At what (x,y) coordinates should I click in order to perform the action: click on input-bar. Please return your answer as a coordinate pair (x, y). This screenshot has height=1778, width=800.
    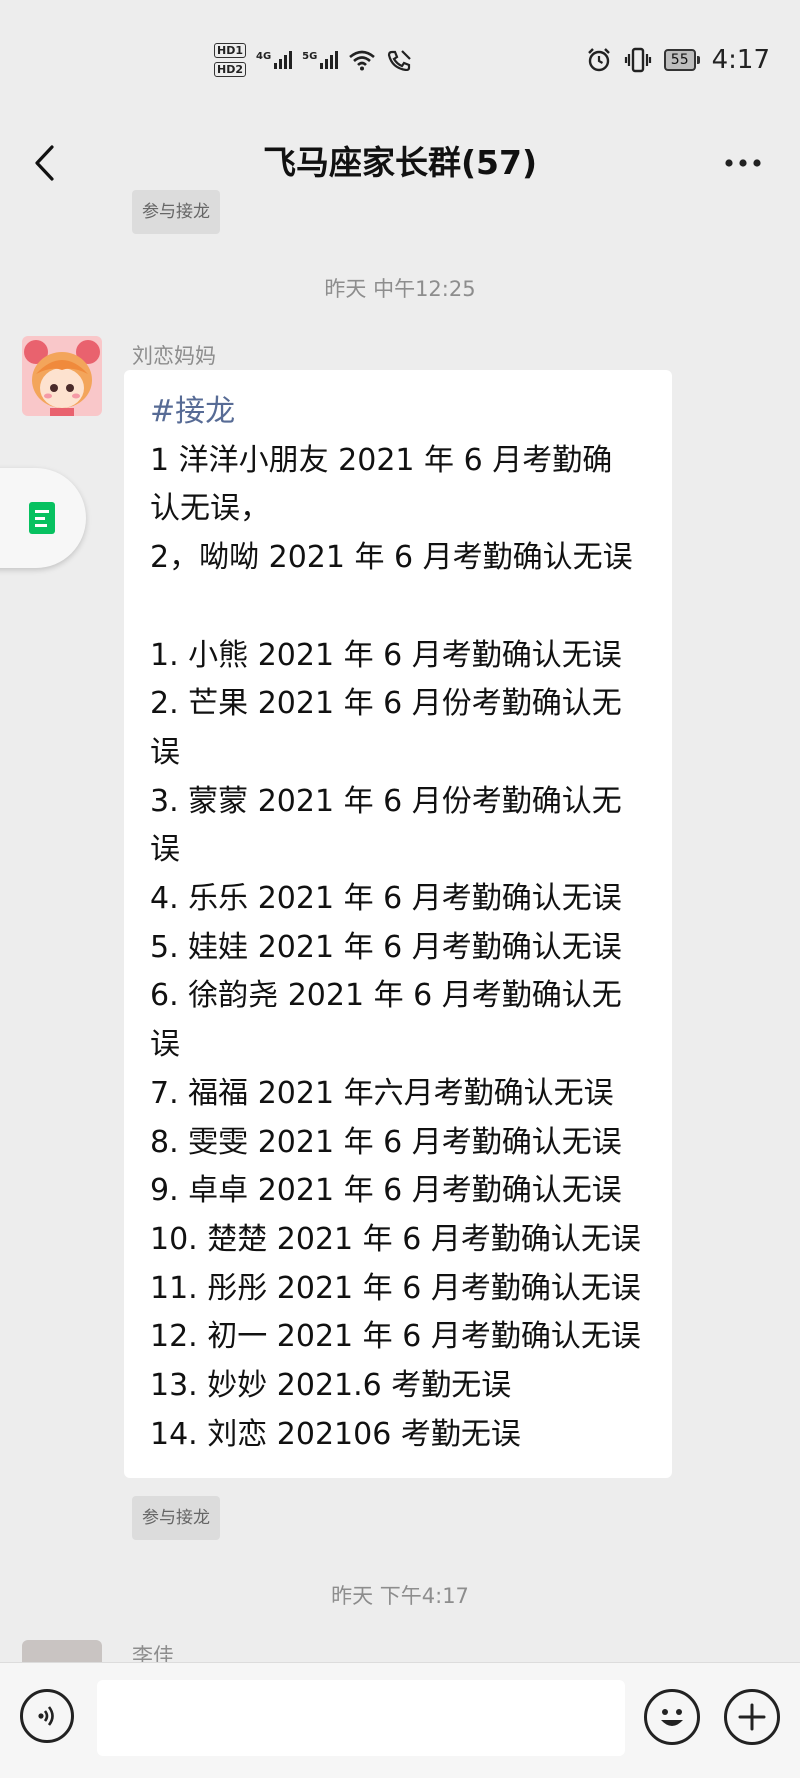
    Looking at the image, I should click on (400, 1720).